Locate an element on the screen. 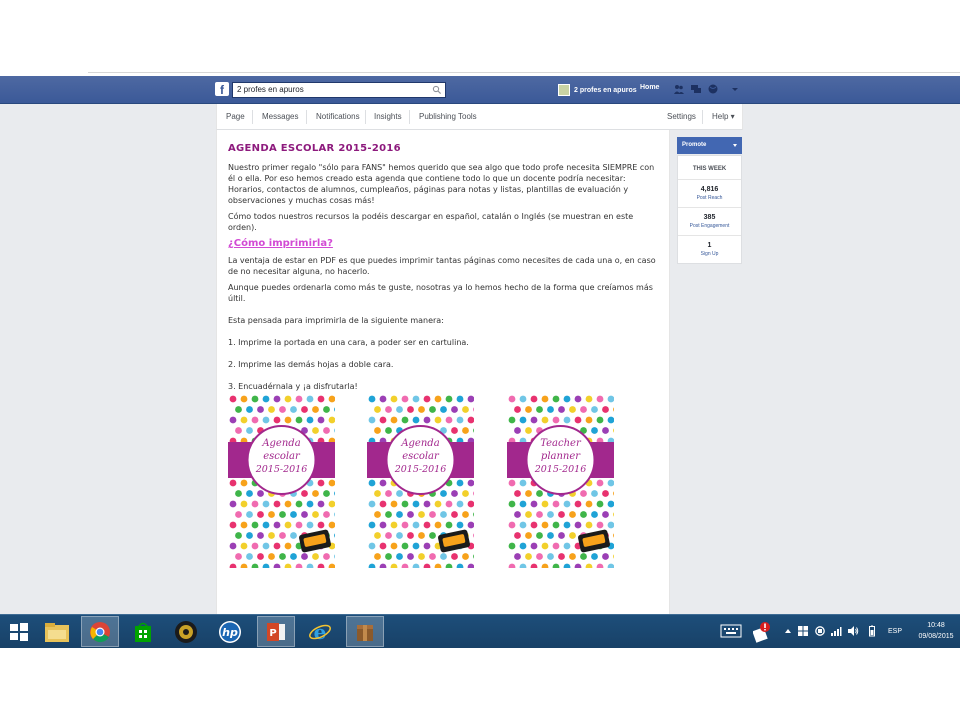 Image resolution: width=960 pixels, height=720 pixels. tab-messages: Messages is located at coordinates (280, 116).